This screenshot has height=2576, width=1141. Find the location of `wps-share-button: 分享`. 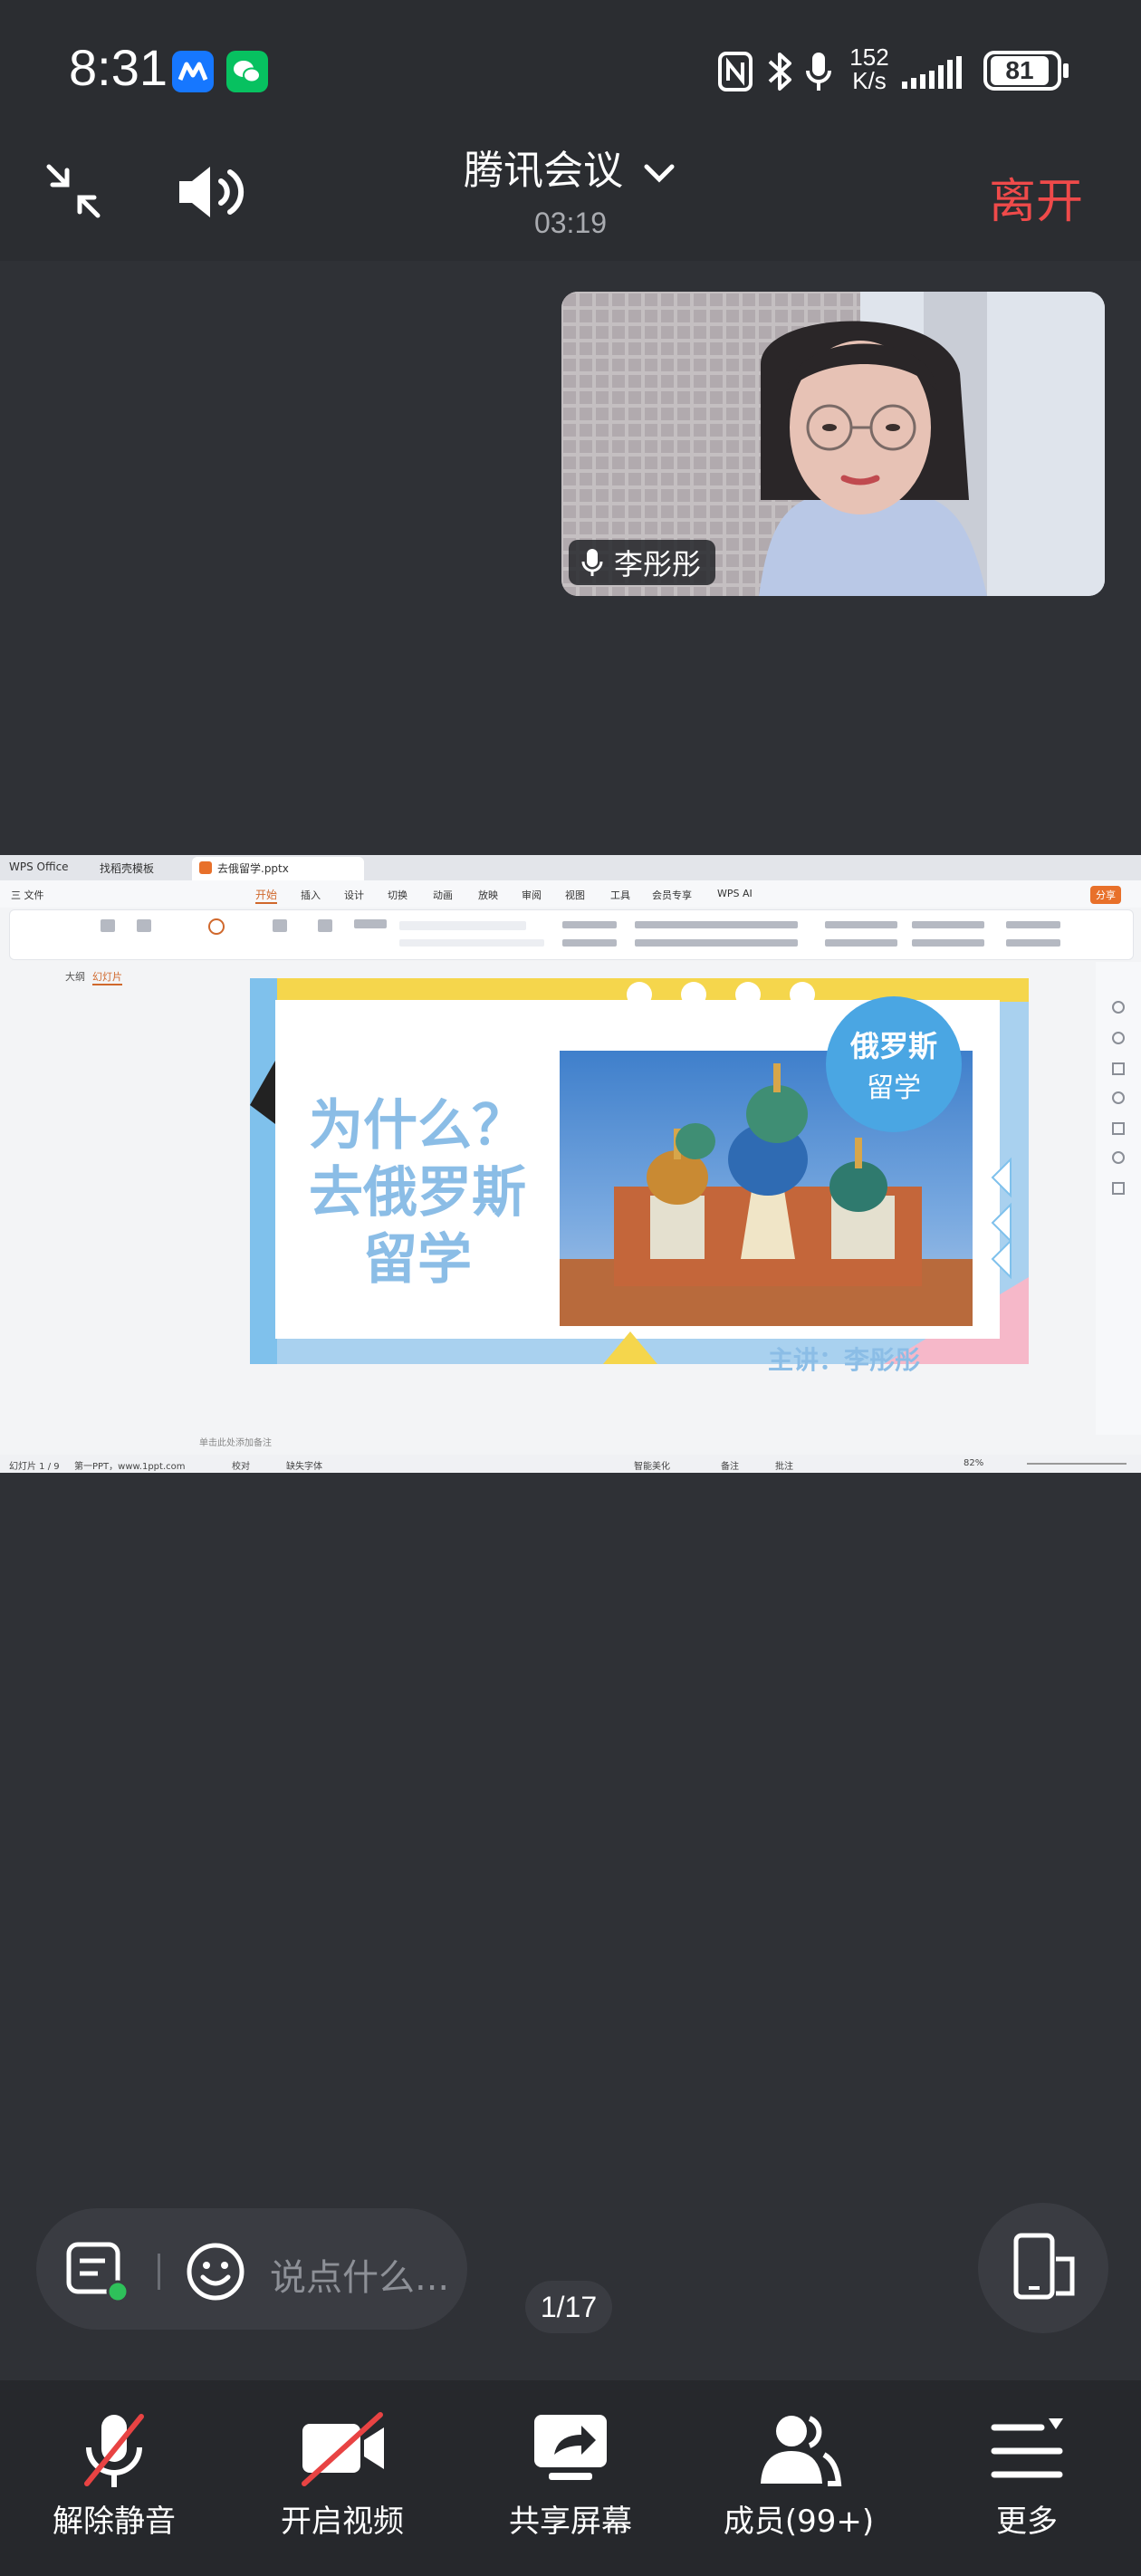

wps-share-button: 分享 is located at coordinates (1105, 895).